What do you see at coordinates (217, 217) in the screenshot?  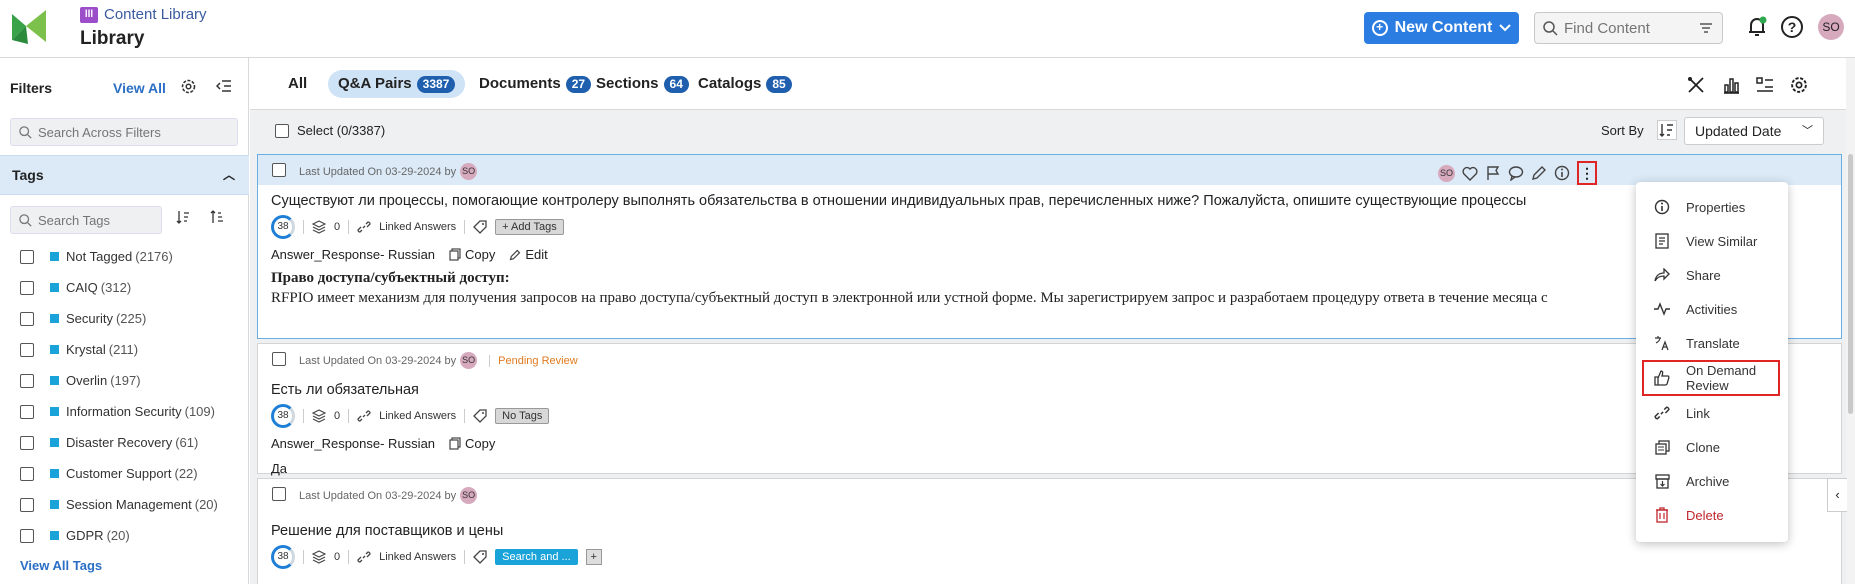 I see `sort-descending-icon` at bounding box center [217, 217].